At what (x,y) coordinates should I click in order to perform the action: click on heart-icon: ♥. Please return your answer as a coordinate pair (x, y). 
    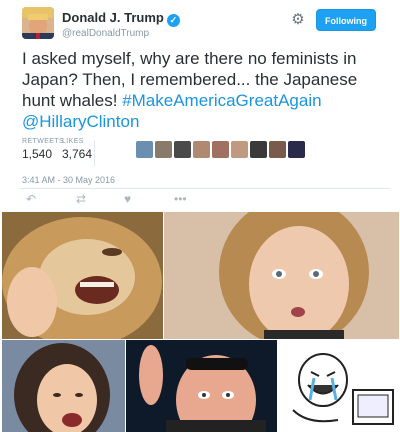
    Looking at the image, I should click on (127, 199).